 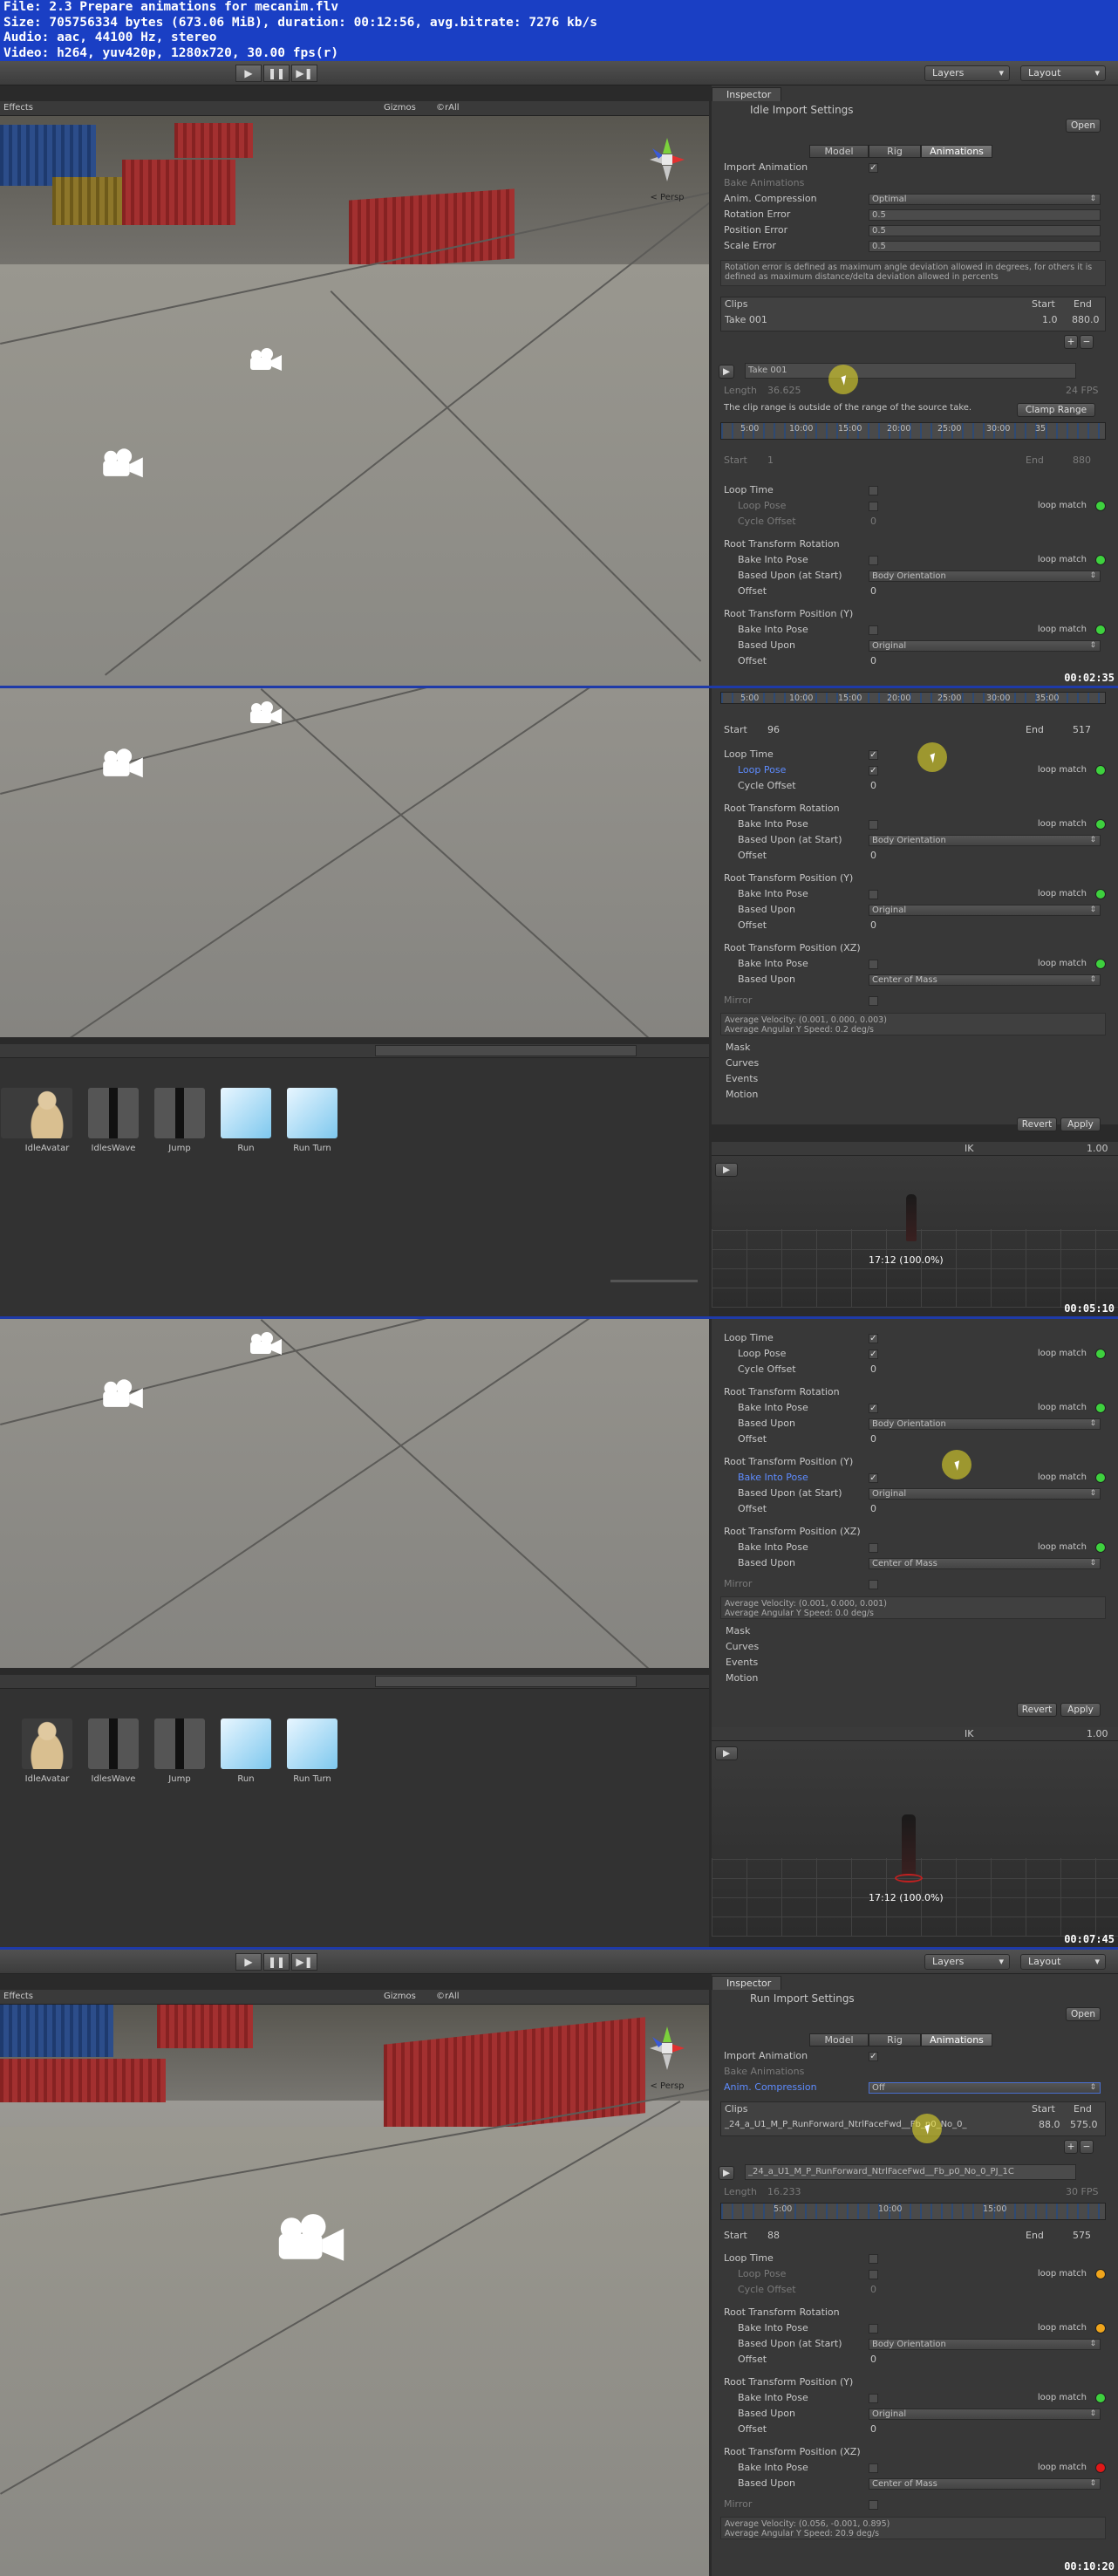 What do you see at coordinates (746, 94) in the screenshot?
I see `tab-inspector: Inspector` at bounding box center [746, 94].